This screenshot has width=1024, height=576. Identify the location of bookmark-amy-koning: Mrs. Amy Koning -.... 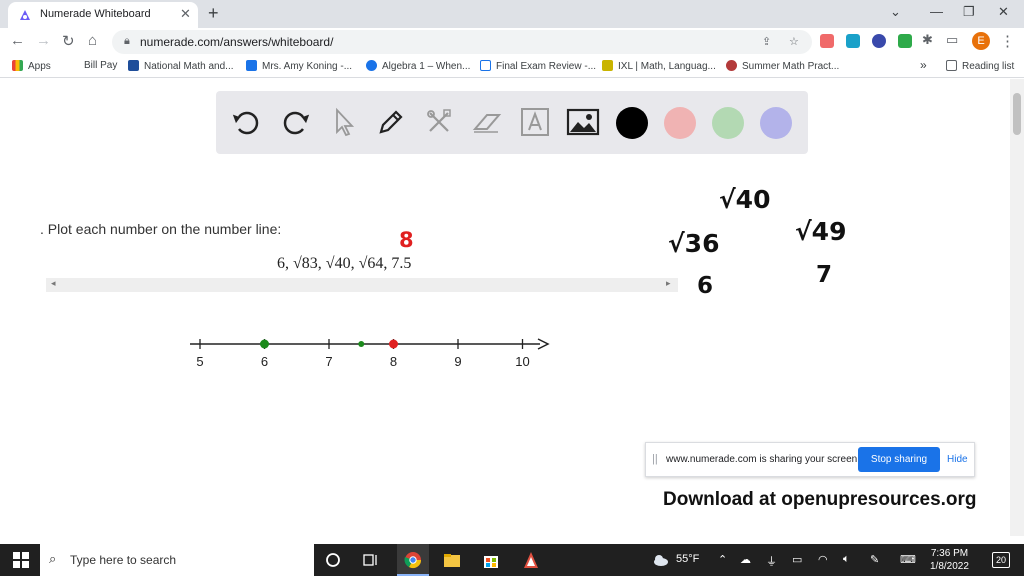
(299, 66).